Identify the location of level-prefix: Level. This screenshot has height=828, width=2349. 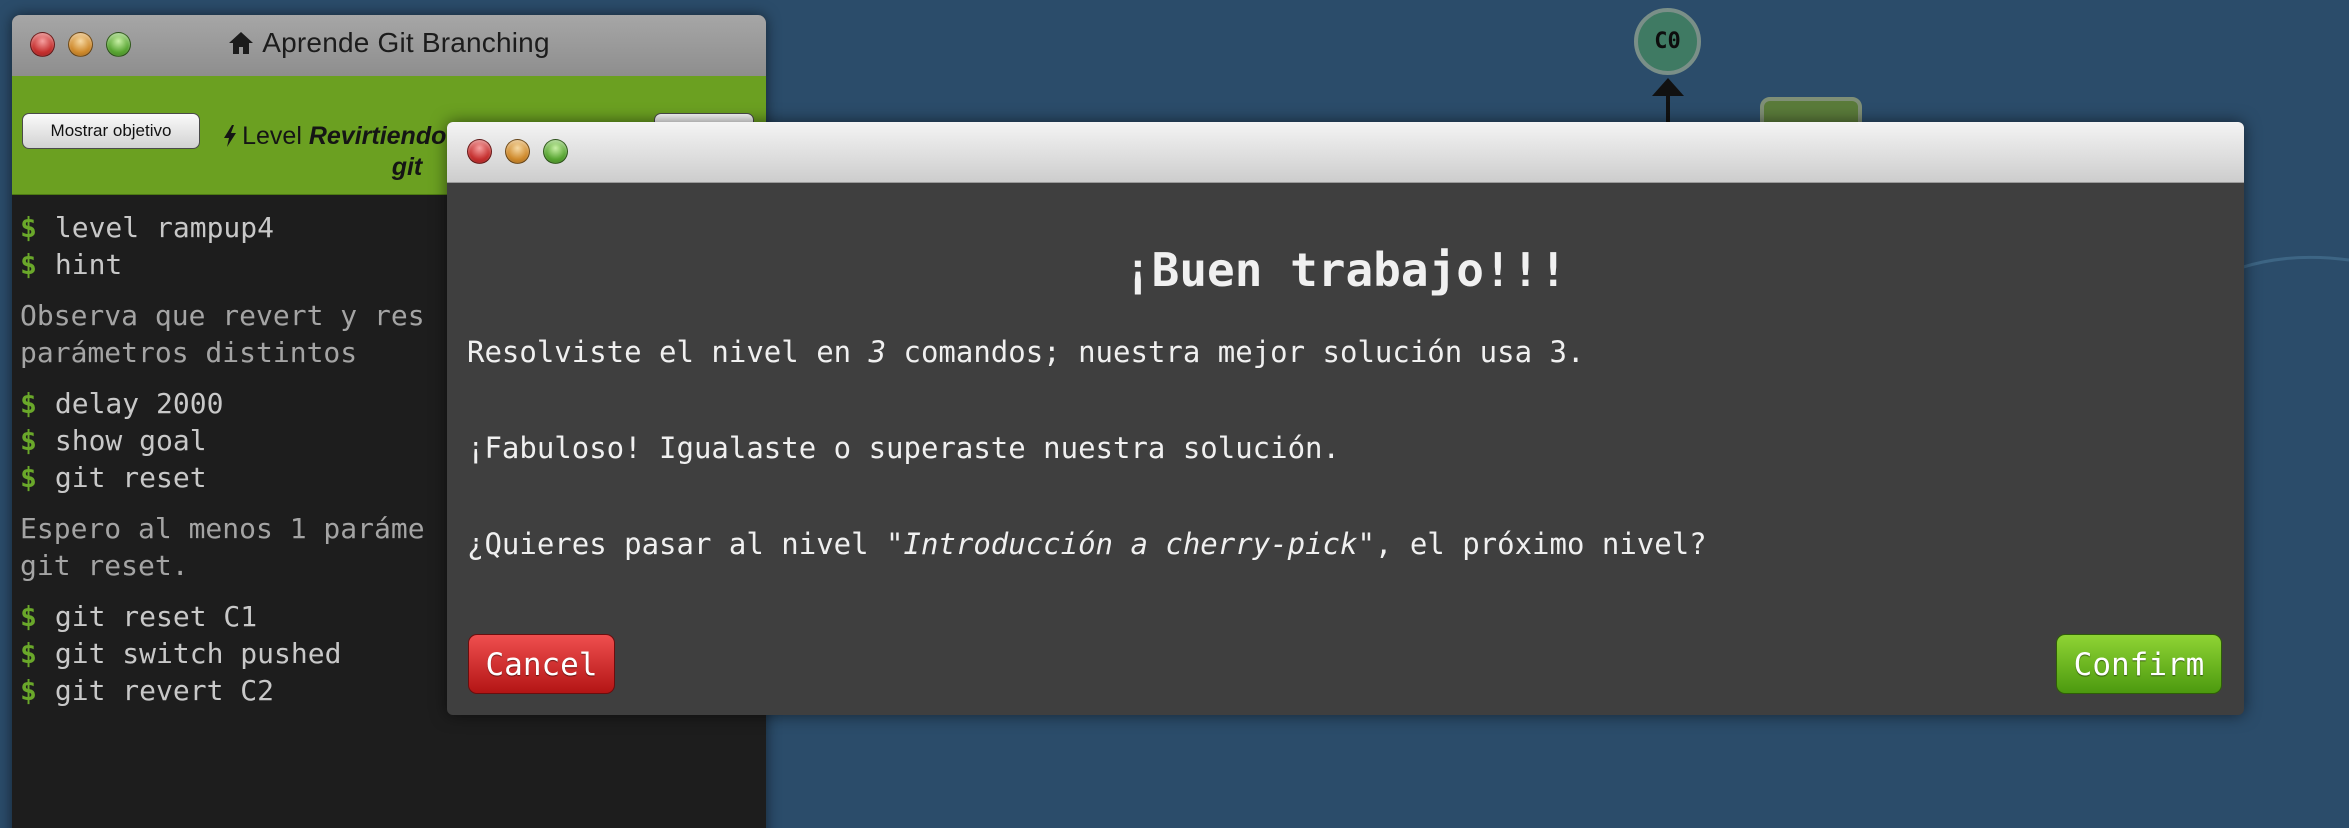
(272, 136).